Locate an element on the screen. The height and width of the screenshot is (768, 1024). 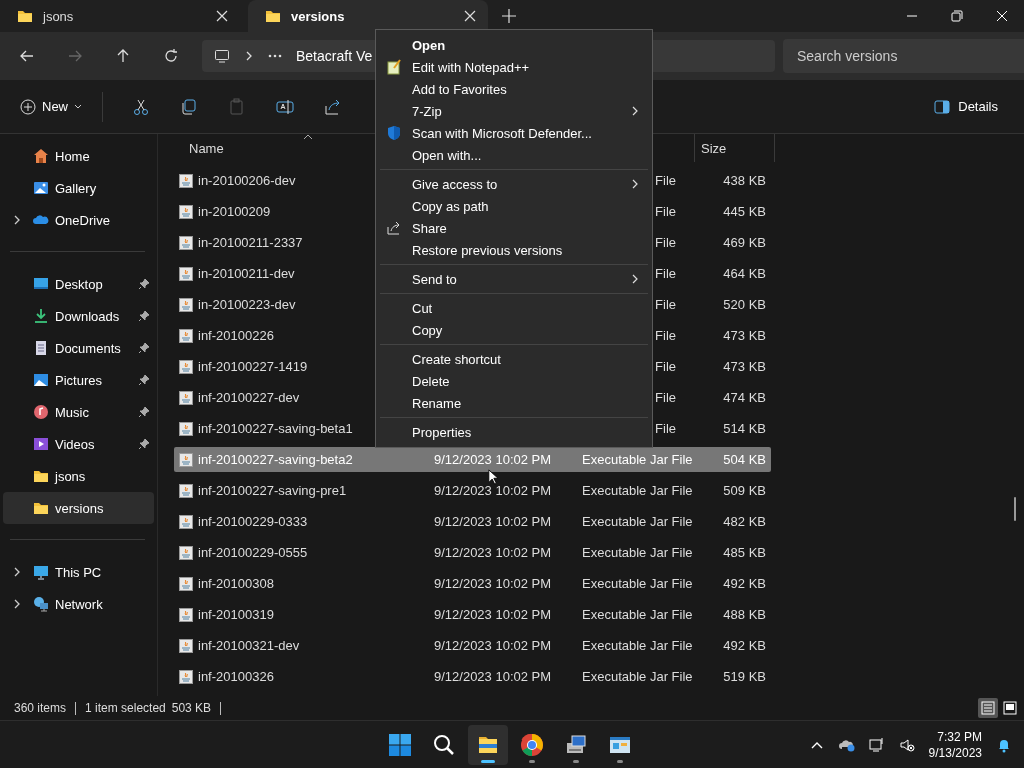
file-name: inf-20100227-saving-beta2 is located at coordinates (275, 459).